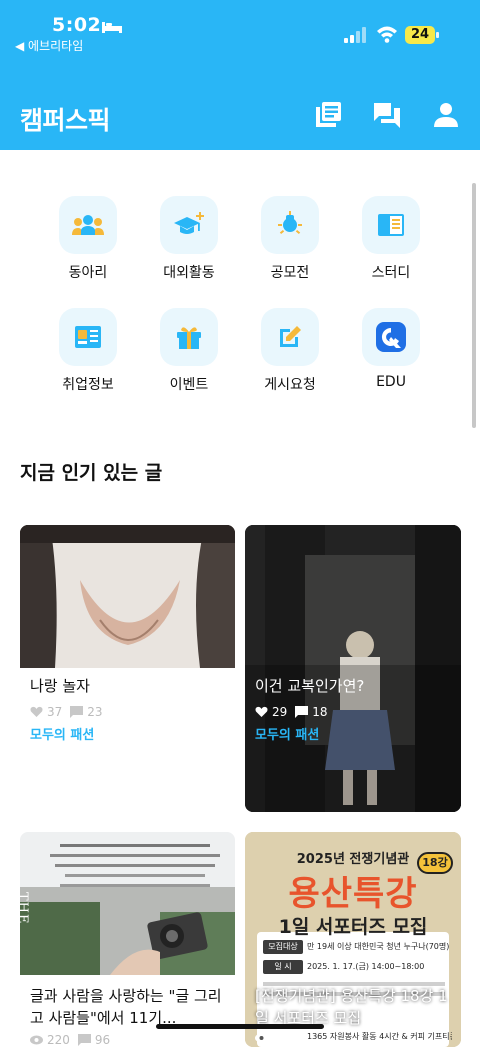  What do you see at coordinates (351, 1007) in the screenshot?
I see `post-title: [전쟁기념관] 용산특강 18강 1일 서포터즈 모집` at bounding box center [351, 1007].